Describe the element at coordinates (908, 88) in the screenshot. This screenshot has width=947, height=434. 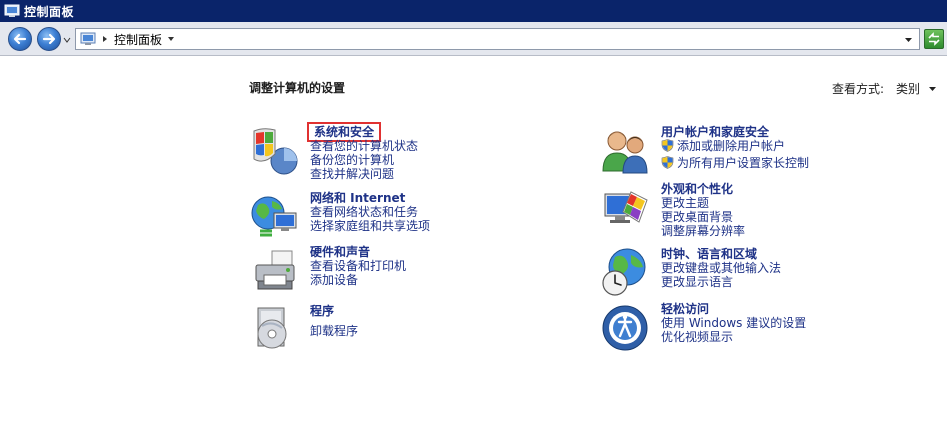
I see `view-by-value: 类别` at that location.